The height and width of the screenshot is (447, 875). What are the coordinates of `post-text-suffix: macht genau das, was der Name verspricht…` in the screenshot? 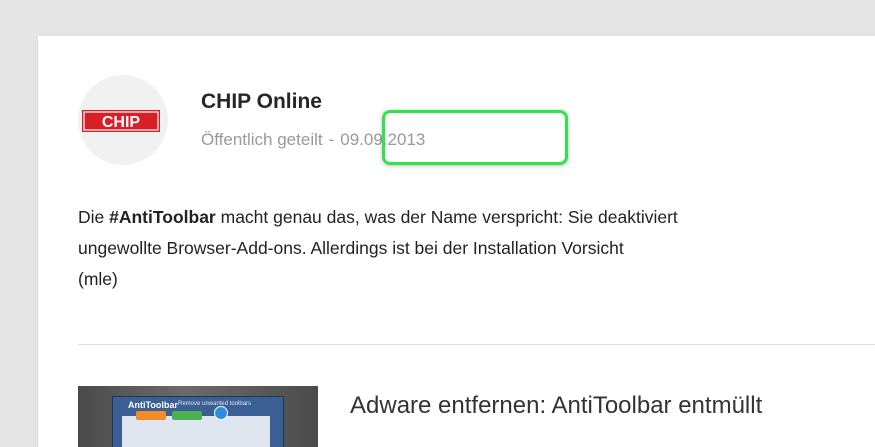 It's located at (446, 217).